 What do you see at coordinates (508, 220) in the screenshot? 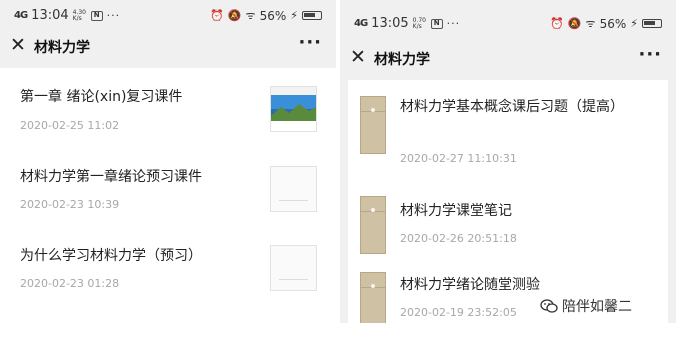
I see `list-item: 材料力学课堂笔记 2020-02-26 20:51:18` at bounding box center [508, 220].